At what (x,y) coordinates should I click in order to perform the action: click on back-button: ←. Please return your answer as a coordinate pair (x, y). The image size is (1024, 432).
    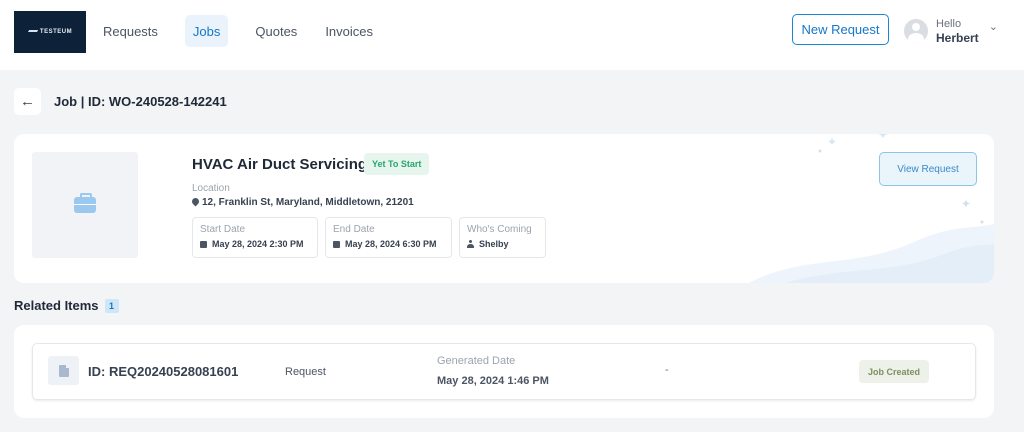
    Looking at the image, I should click on (27, 101).